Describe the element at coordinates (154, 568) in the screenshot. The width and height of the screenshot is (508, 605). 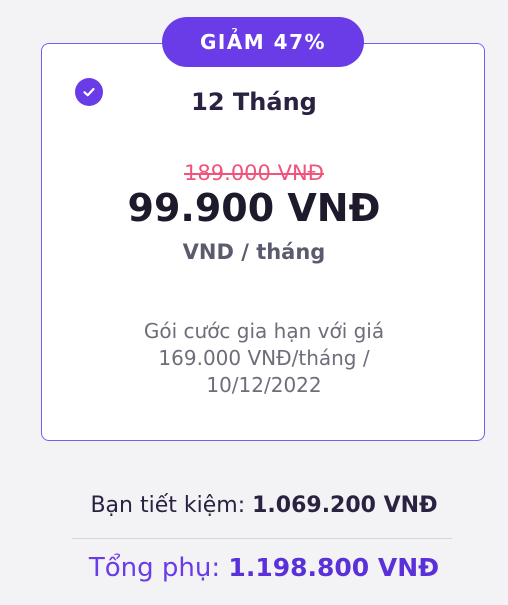
I see `subtotal-label: Tổng phụ:` at that location.